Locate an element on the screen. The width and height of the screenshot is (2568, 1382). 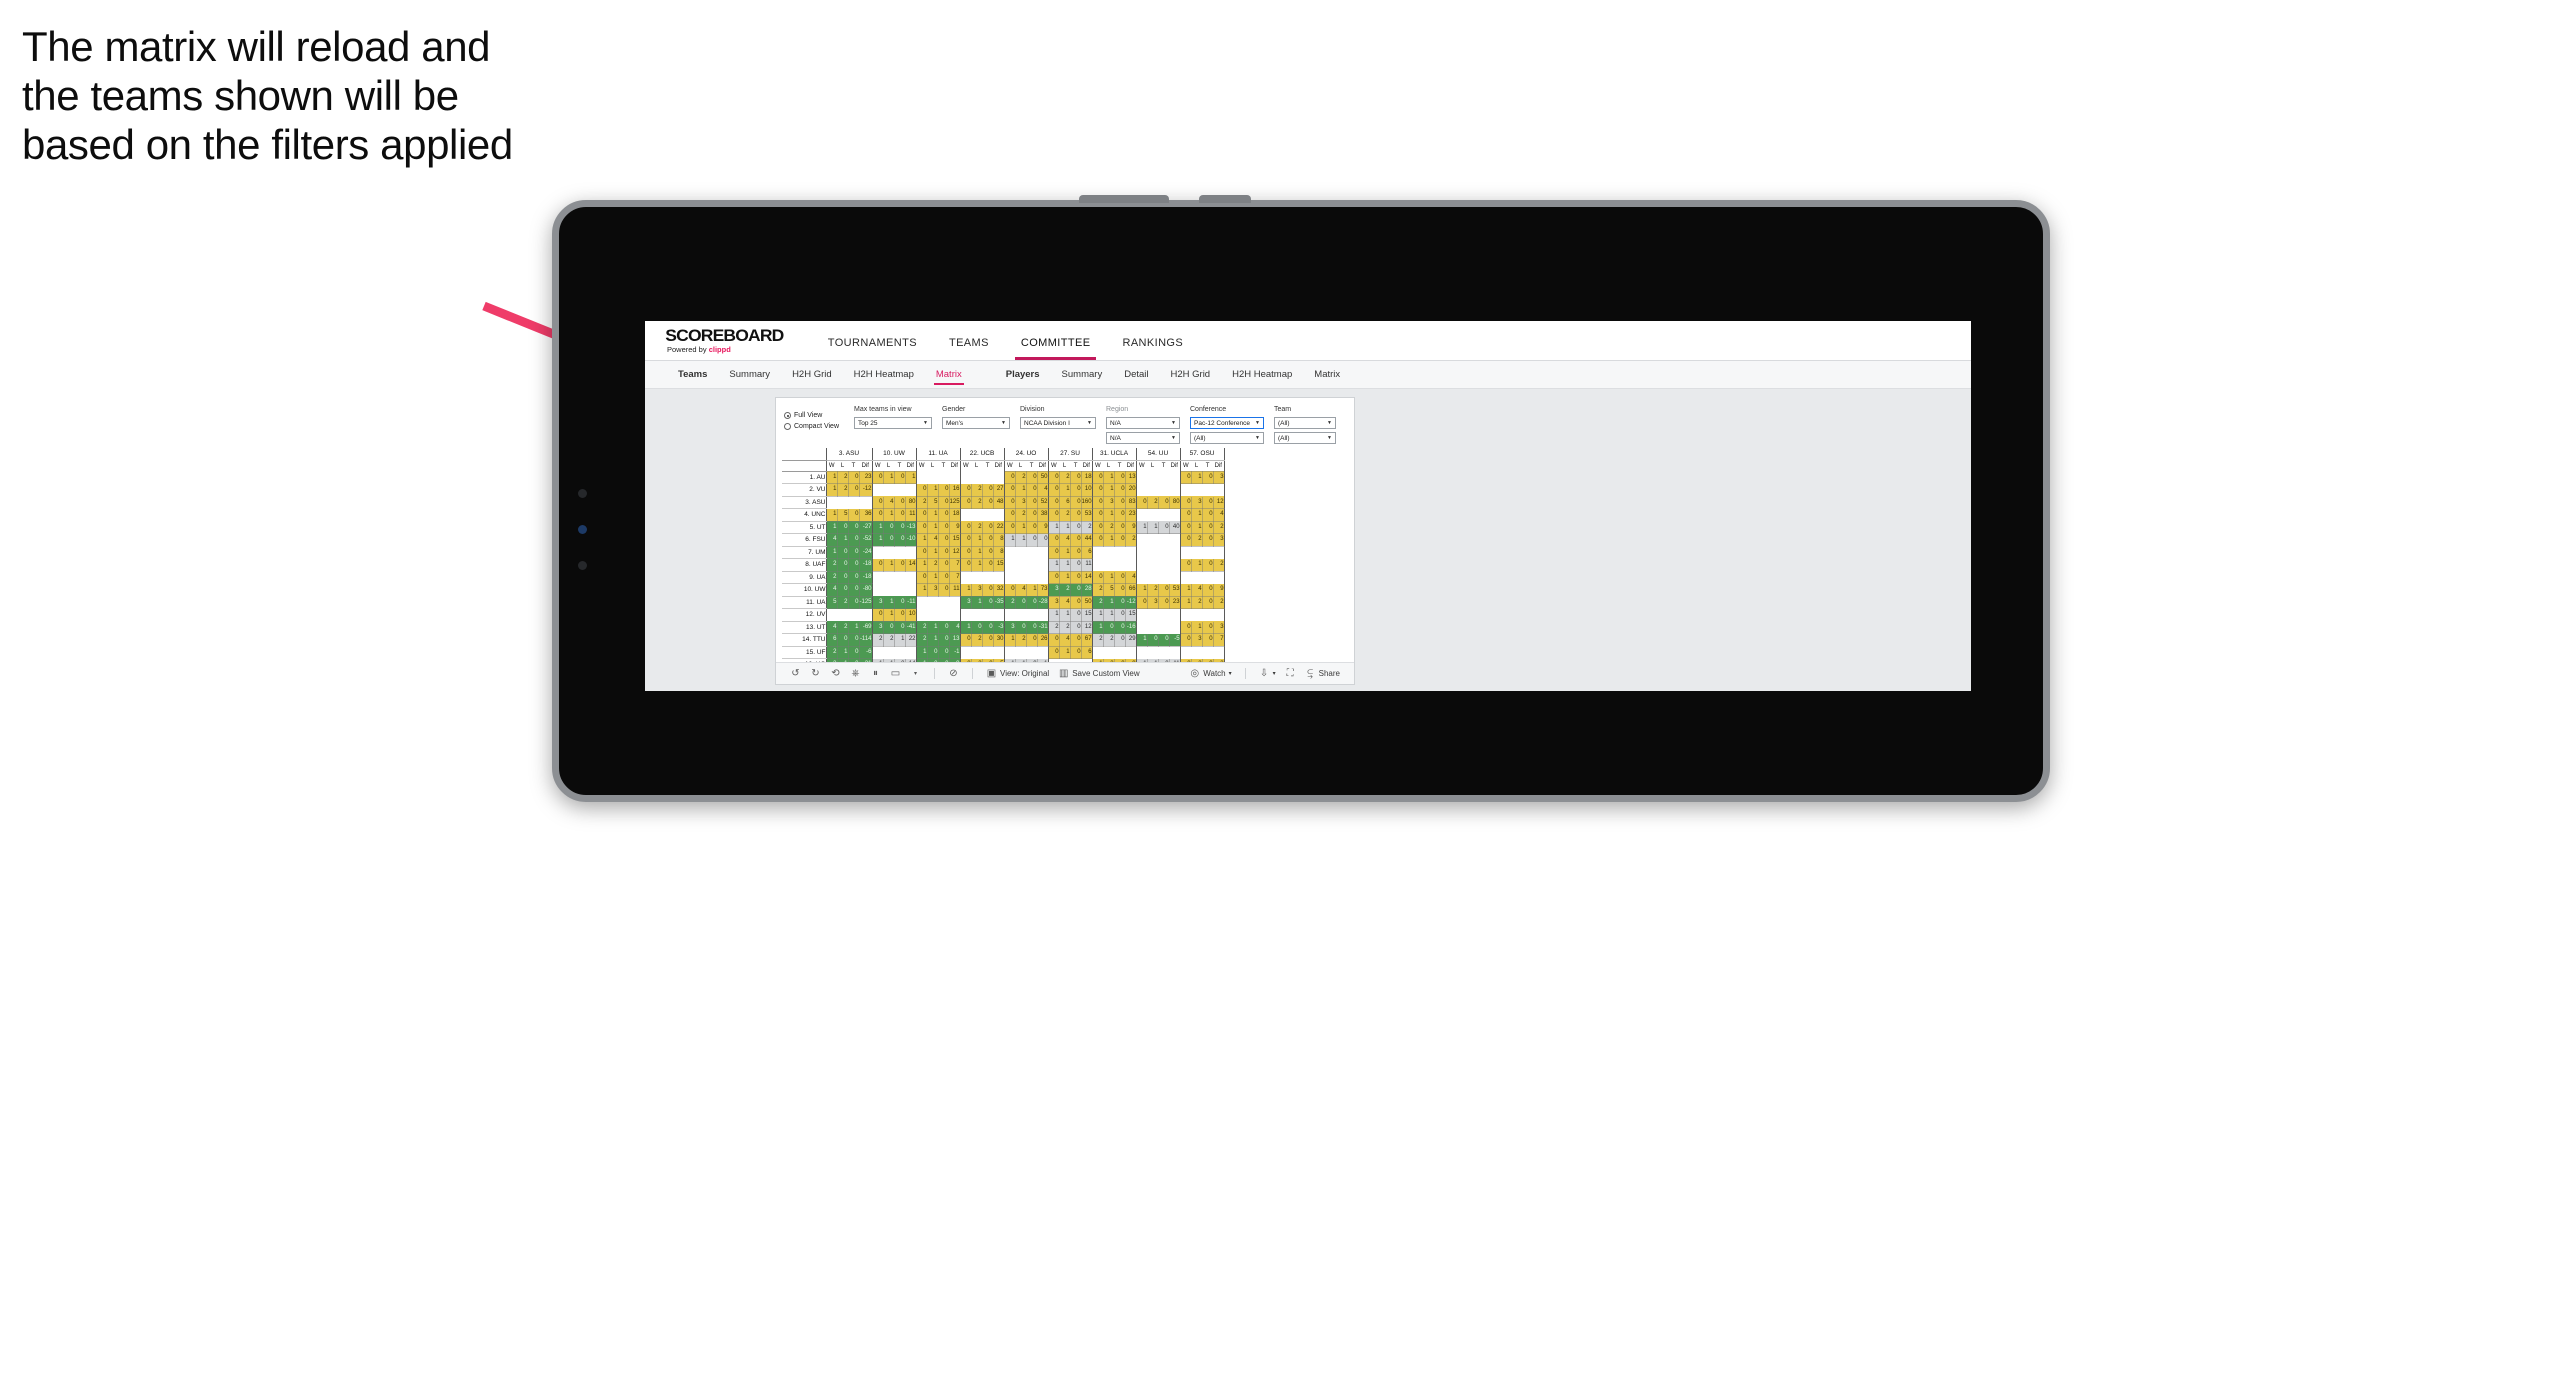
matrix-cell: 14 is located at coordinates (910, 565).